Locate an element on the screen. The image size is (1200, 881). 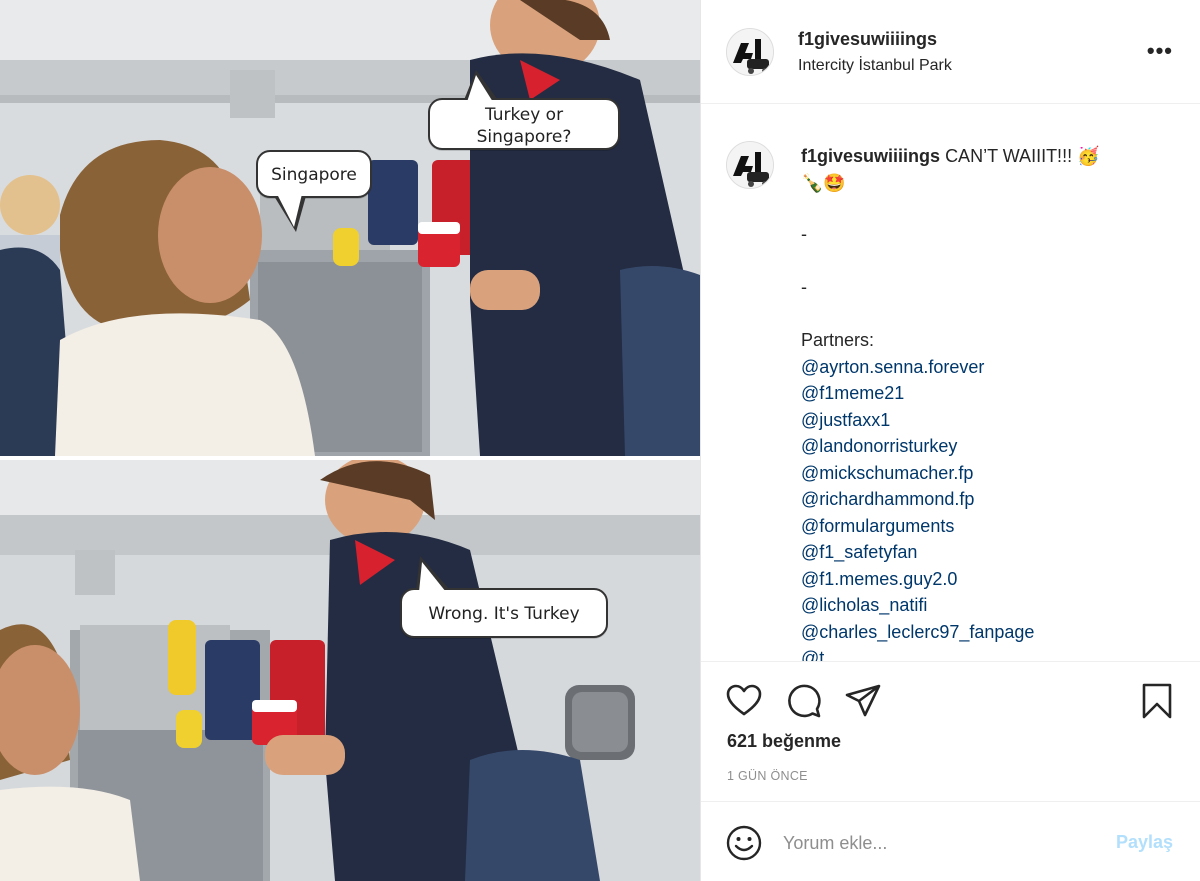
mention-link: @landonorristurkey is located at coordinates (991, 446).